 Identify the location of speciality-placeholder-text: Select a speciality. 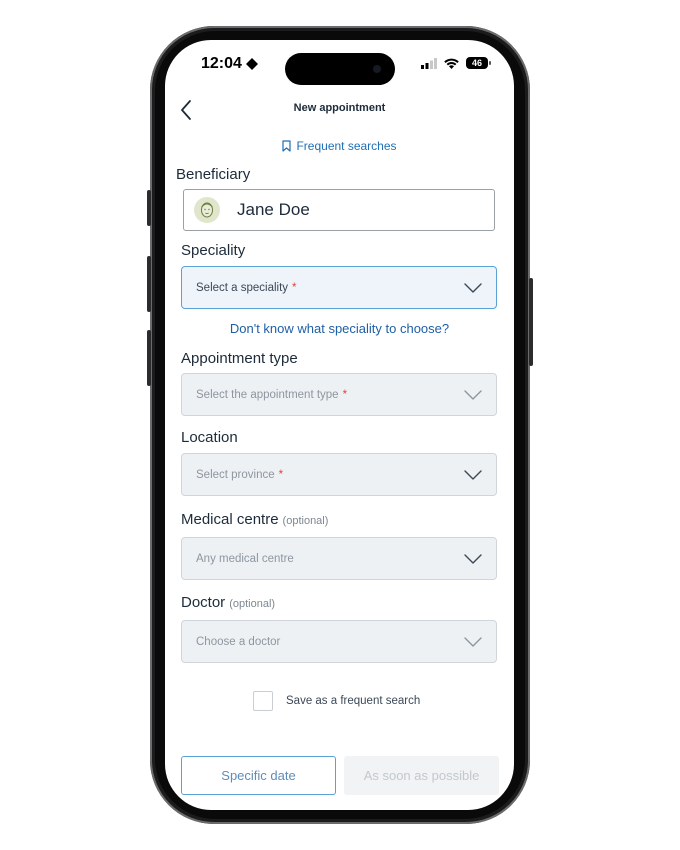
(242, 287).